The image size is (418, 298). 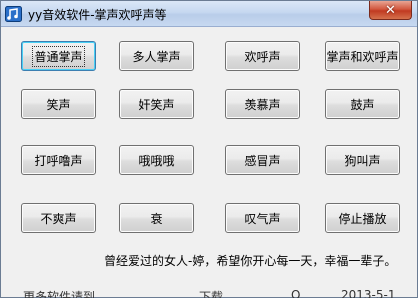 I want to click on btn-cheer: 欢呼声, so click(x=262, y=56).